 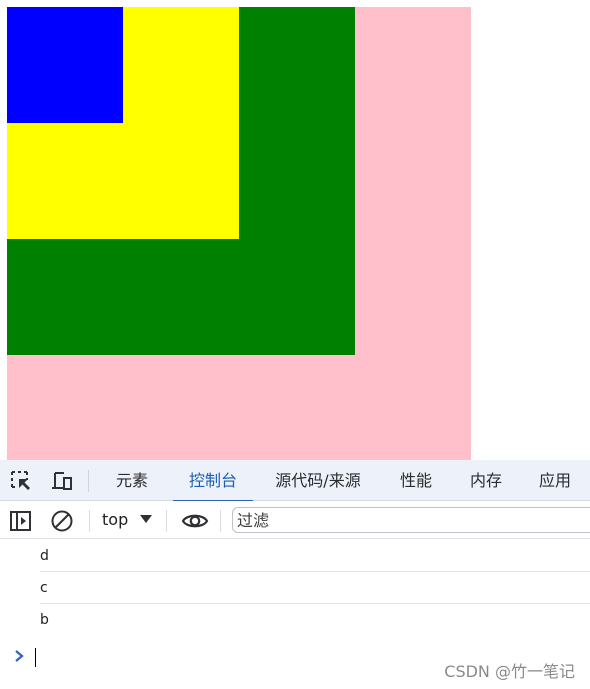 I want to click on tab-memory: 内存, so click(x=486, y=480).